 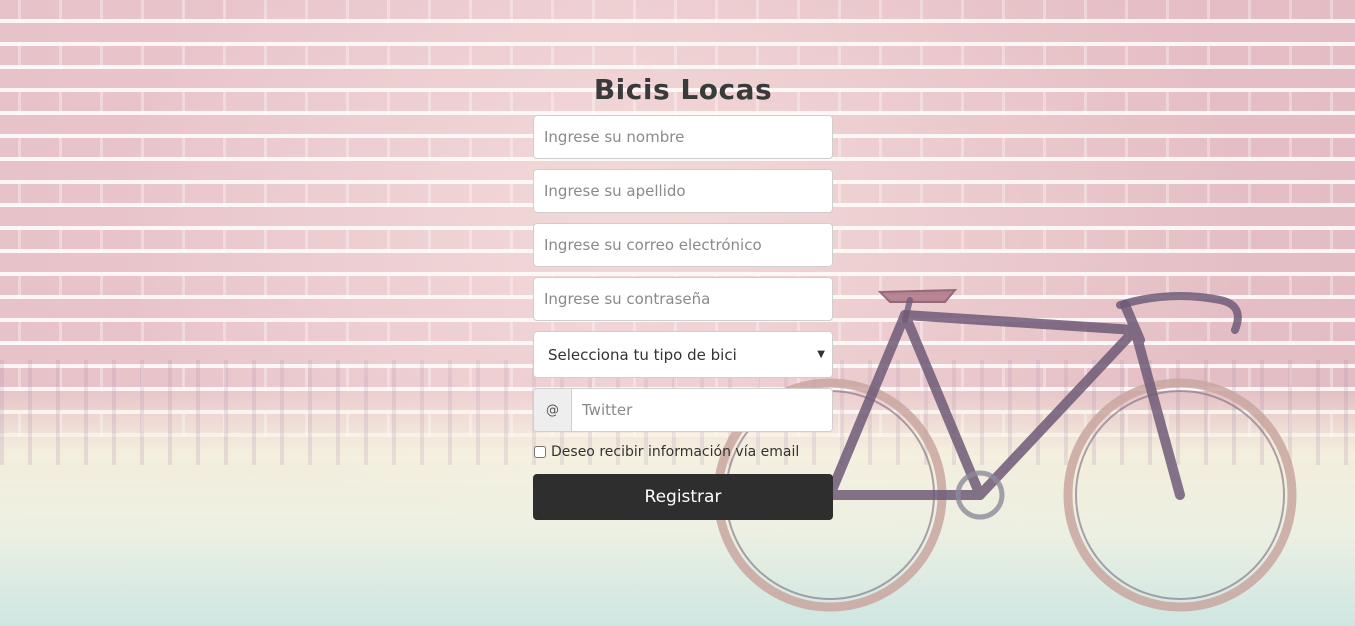 What do you see at coordinates (553, 410) in the screenshot?
I see `at-sign-addon: @` at bounding box center [553, 410].